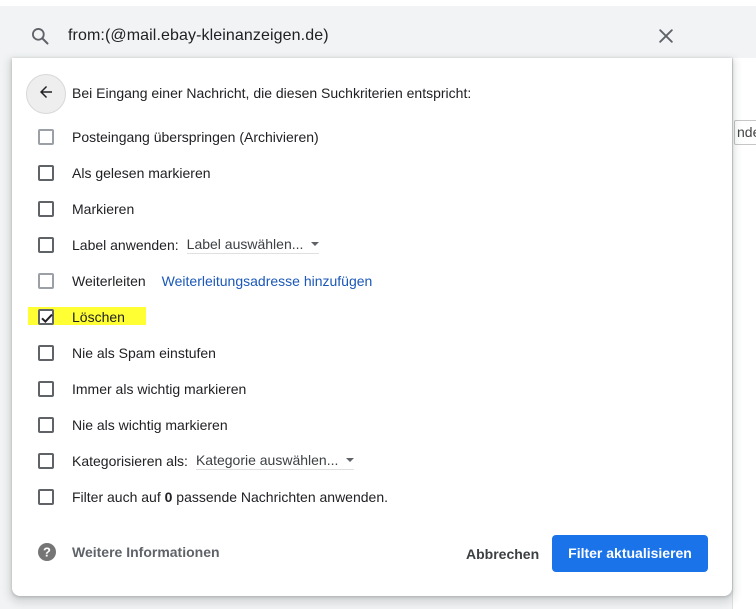 This screenshot has height=609, width=756. What do you see at coordinates (109, 281) in the screenshot?
I see `option-label: Weiterleiten` at bounding box center [109, 281].